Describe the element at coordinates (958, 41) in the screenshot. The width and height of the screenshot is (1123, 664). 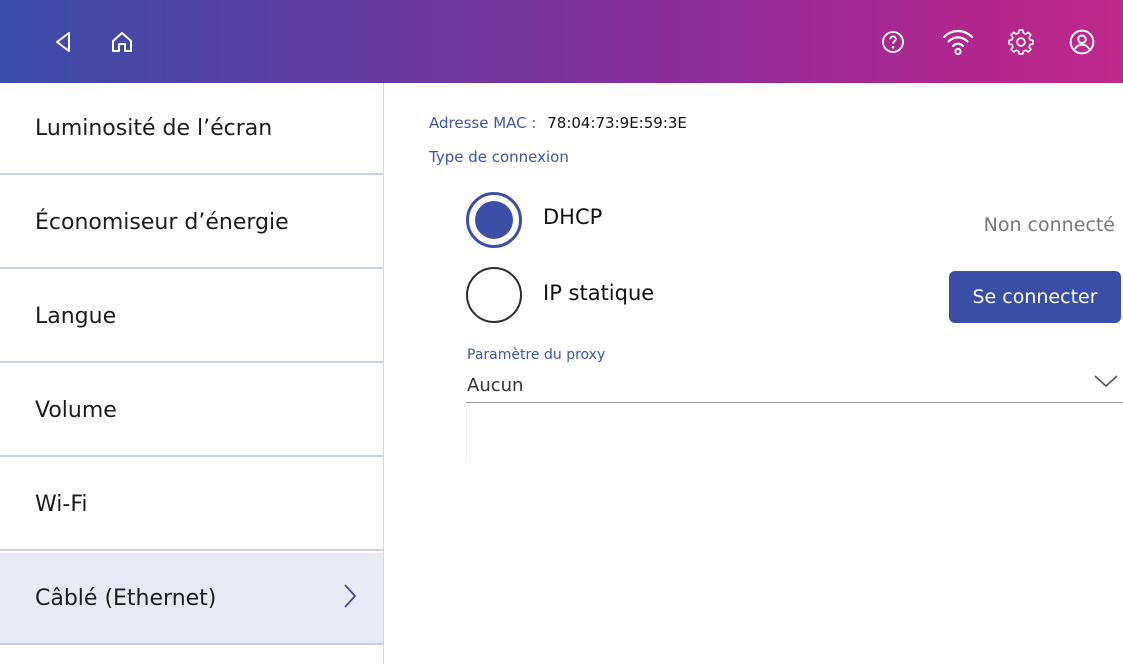
I see `wifi-icon` at that location.